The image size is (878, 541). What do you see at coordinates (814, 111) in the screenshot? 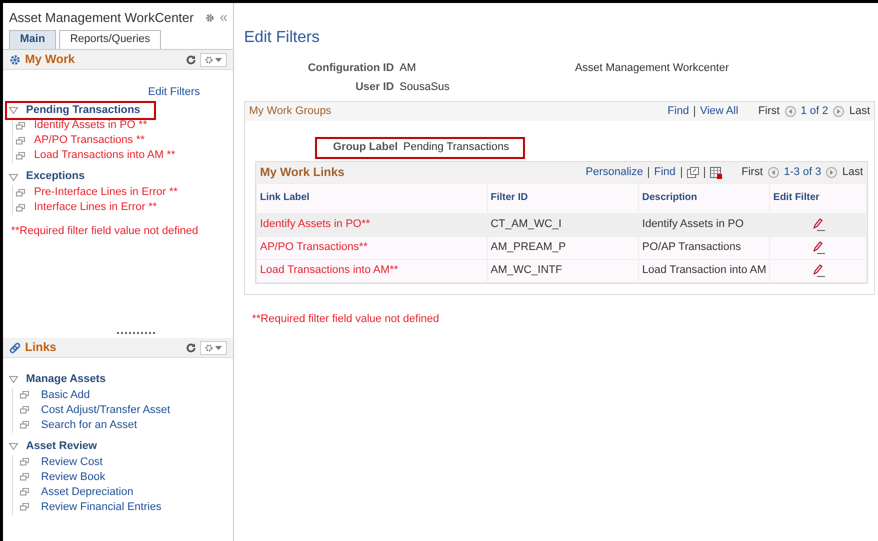
I see `page-count: 1 of 2` at bounding box center [814, 111].